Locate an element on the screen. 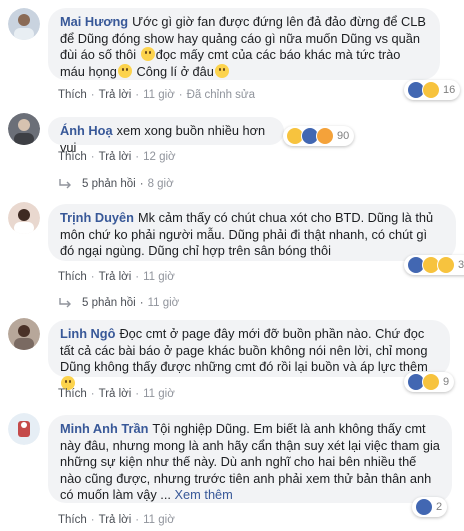 The width and height of the screenshot is (464, 531). comment-author: Minh Anh Trần is located at coordinates (104, 428).